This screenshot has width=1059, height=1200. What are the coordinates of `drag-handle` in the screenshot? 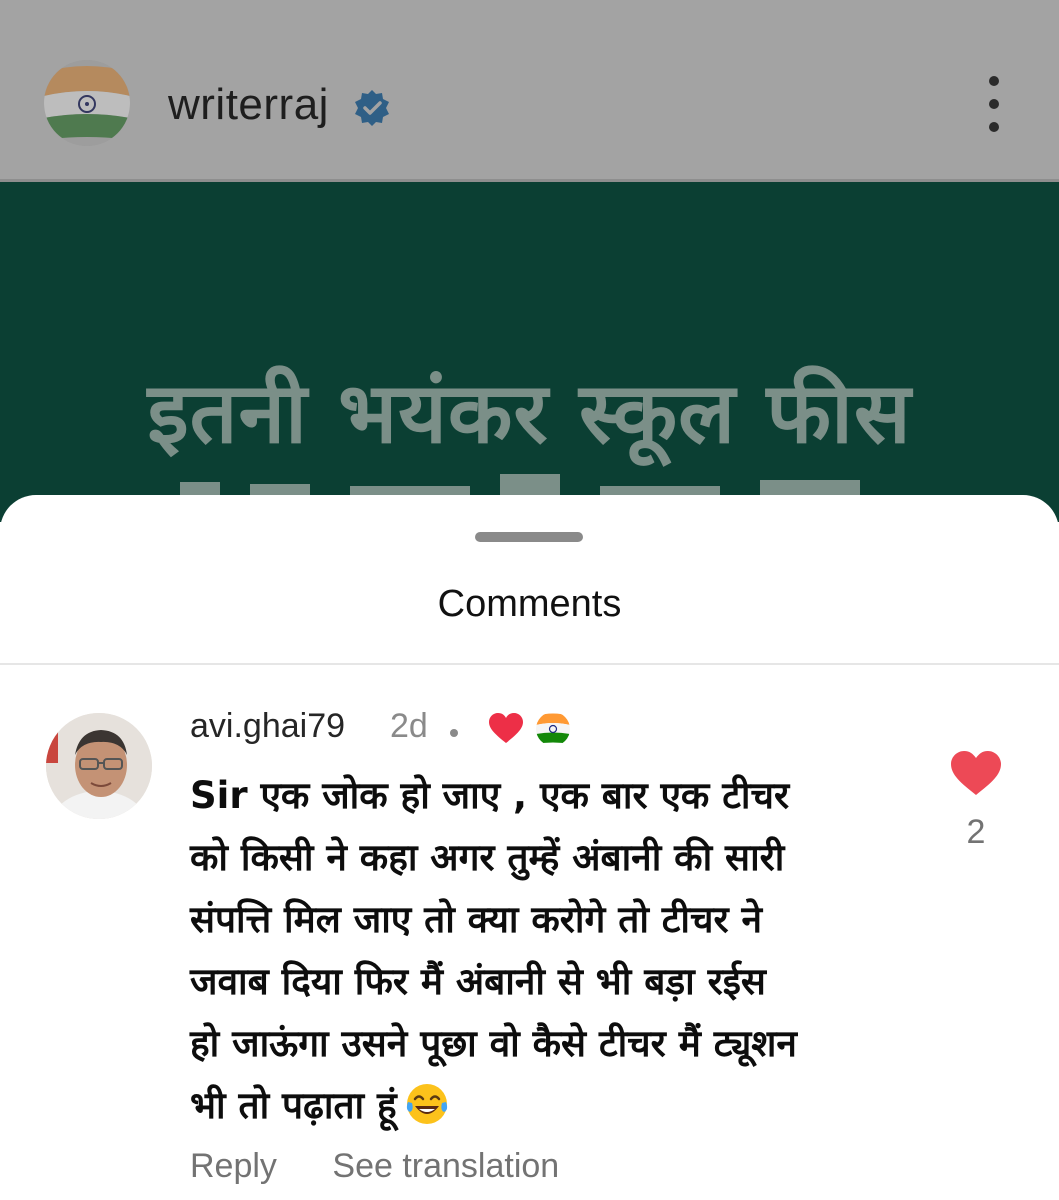 It's located at (529, 537).